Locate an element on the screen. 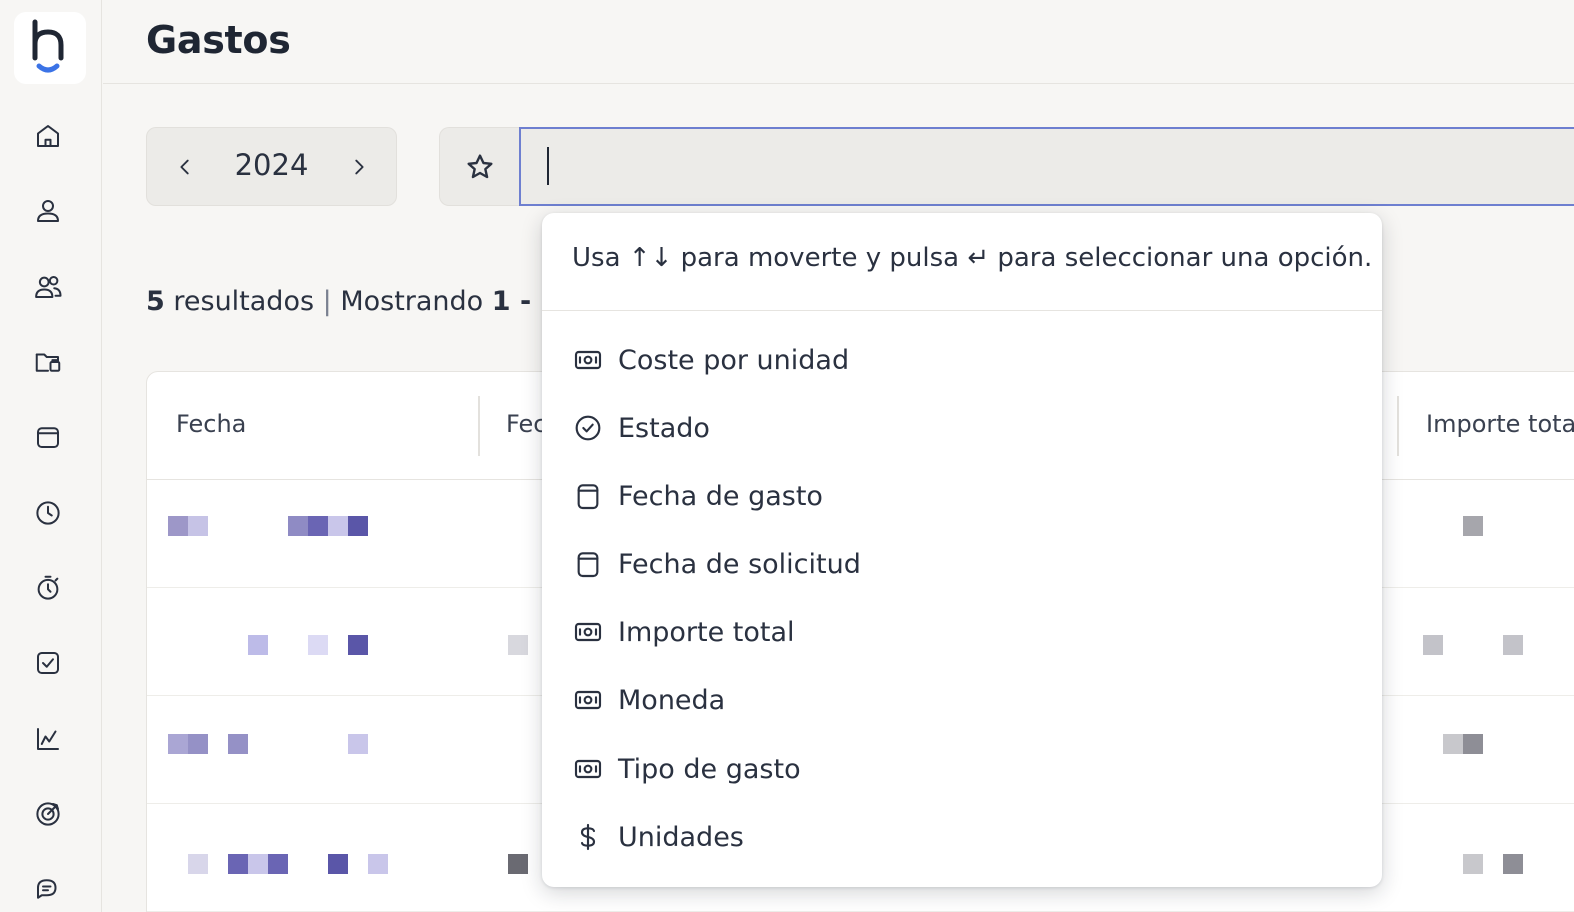 The image size is (1574, 912). sidebar-item-profile is located at coordinates (48, 211).